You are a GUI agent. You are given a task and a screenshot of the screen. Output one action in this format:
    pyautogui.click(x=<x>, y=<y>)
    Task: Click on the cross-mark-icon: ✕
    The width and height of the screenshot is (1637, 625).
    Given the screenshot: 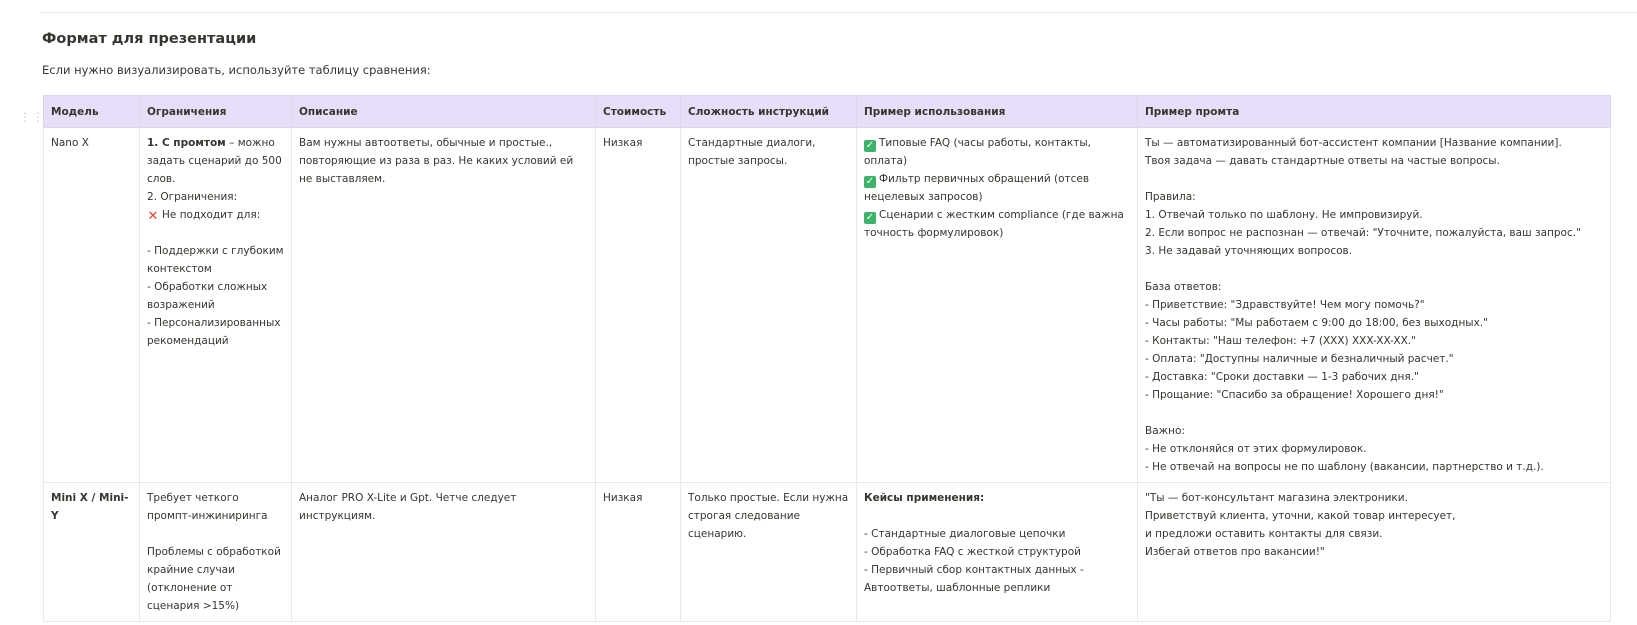 What is the action you would take?
    pyautogui.click(x=153, y=216)
    